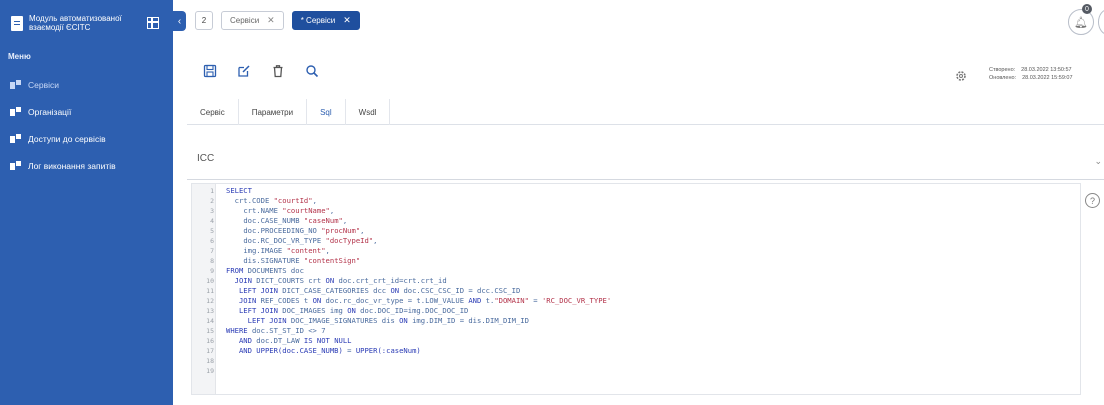  I want to click on search-icon, so click(312, 71).